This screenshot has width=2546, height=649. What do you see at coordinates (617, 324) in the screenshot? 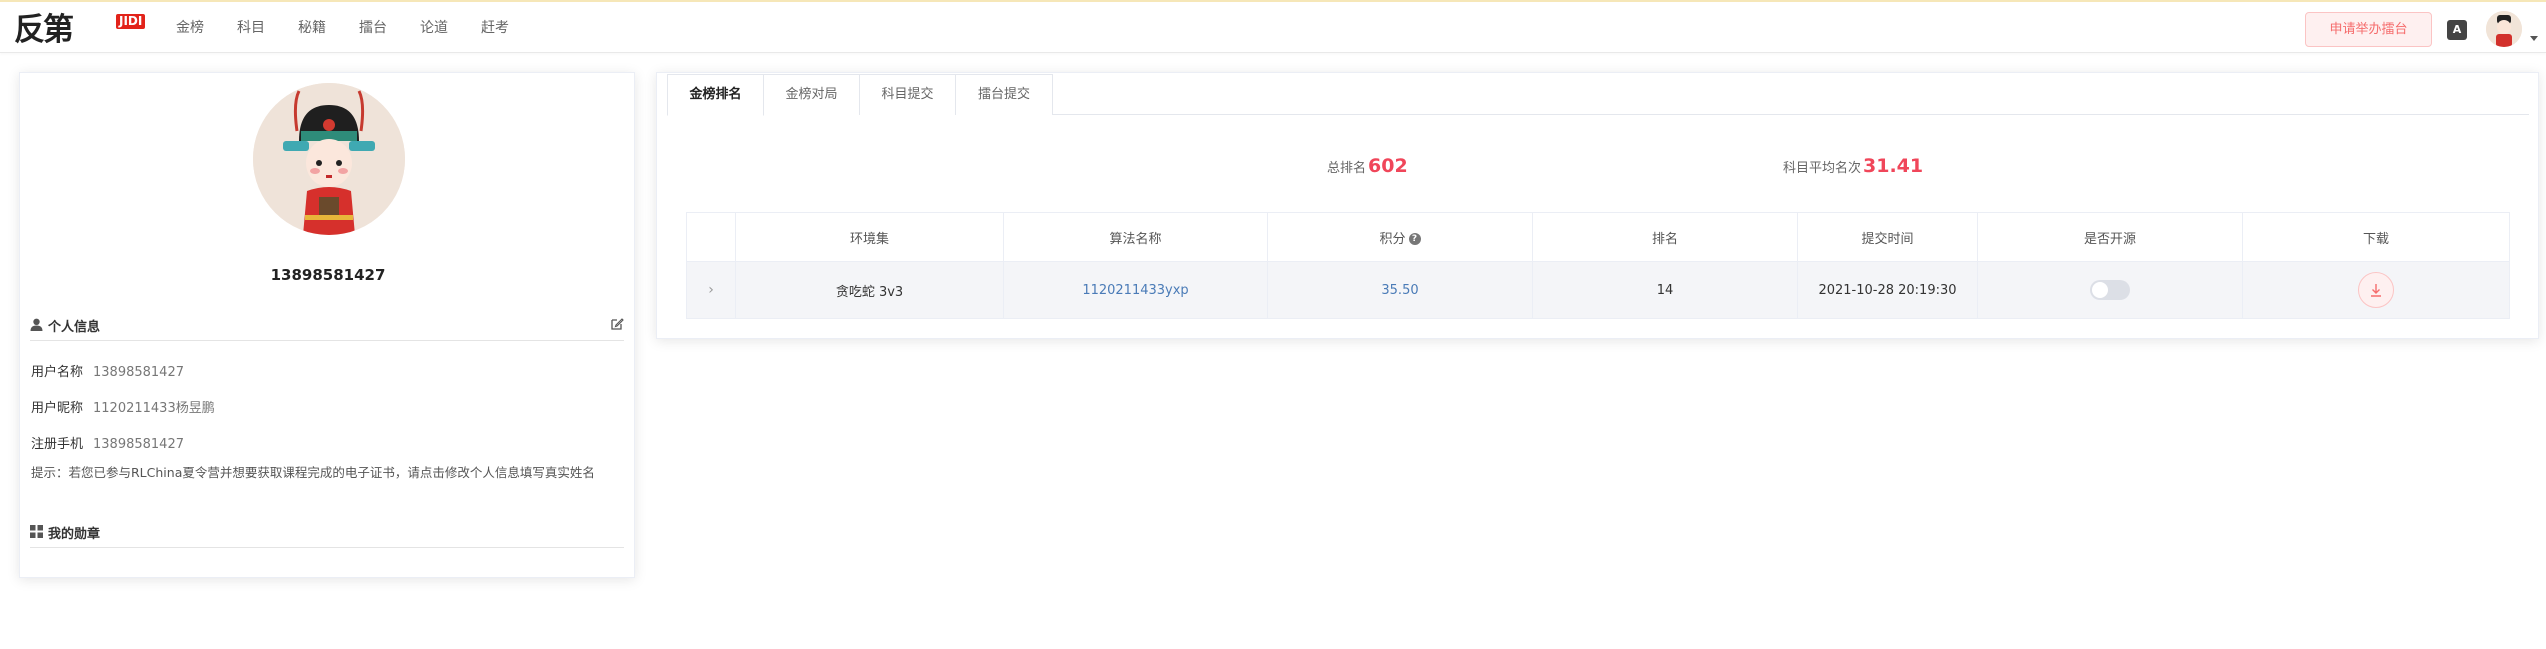
I see `edit-icon` at bounding box center [617, 324].